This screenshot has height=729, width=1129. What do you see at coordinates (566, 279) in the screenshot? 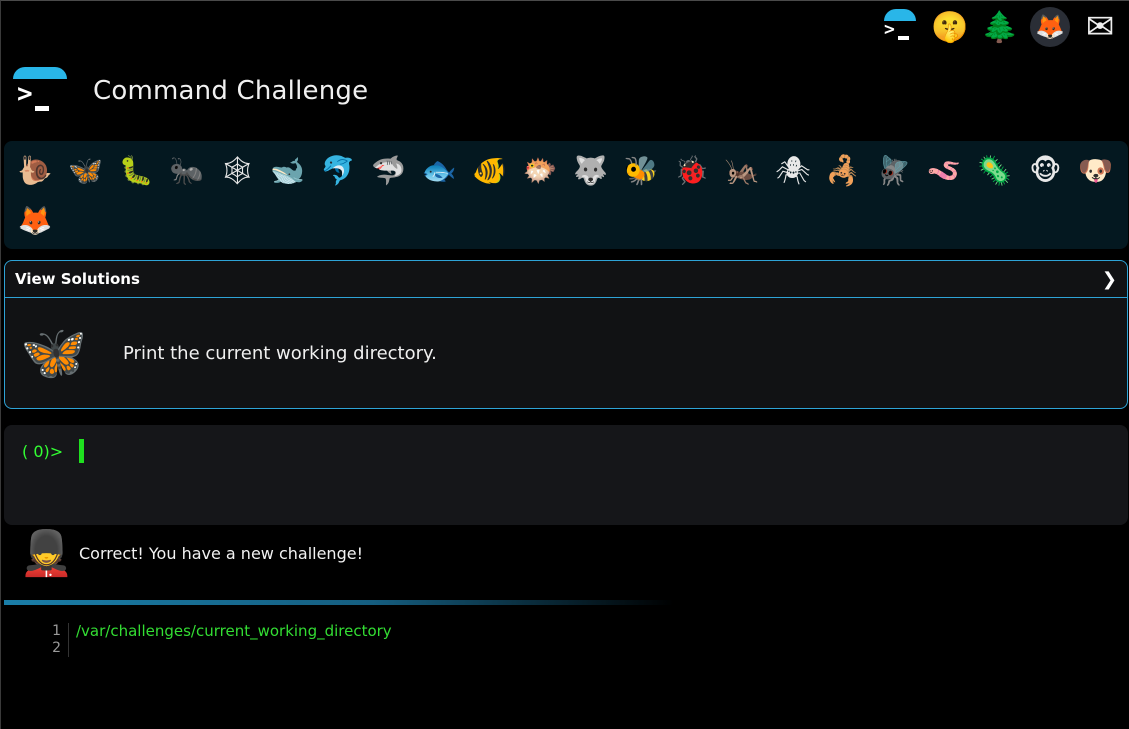
I see `view-solutions-toggle: View Solutions ❯` at bounding box center [566, 279].